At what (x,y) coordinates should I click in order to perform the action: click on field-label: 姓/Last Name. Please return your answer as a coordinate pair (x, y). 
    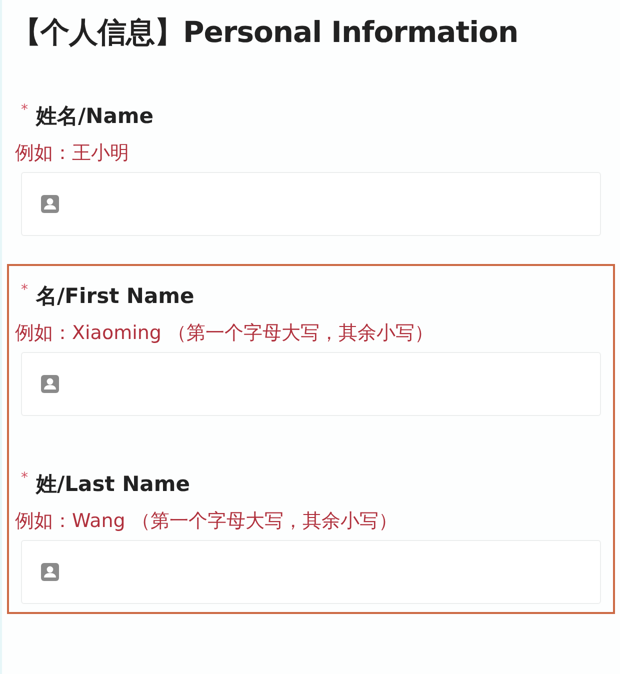
    Looking at the image, I should click on (113, 484).